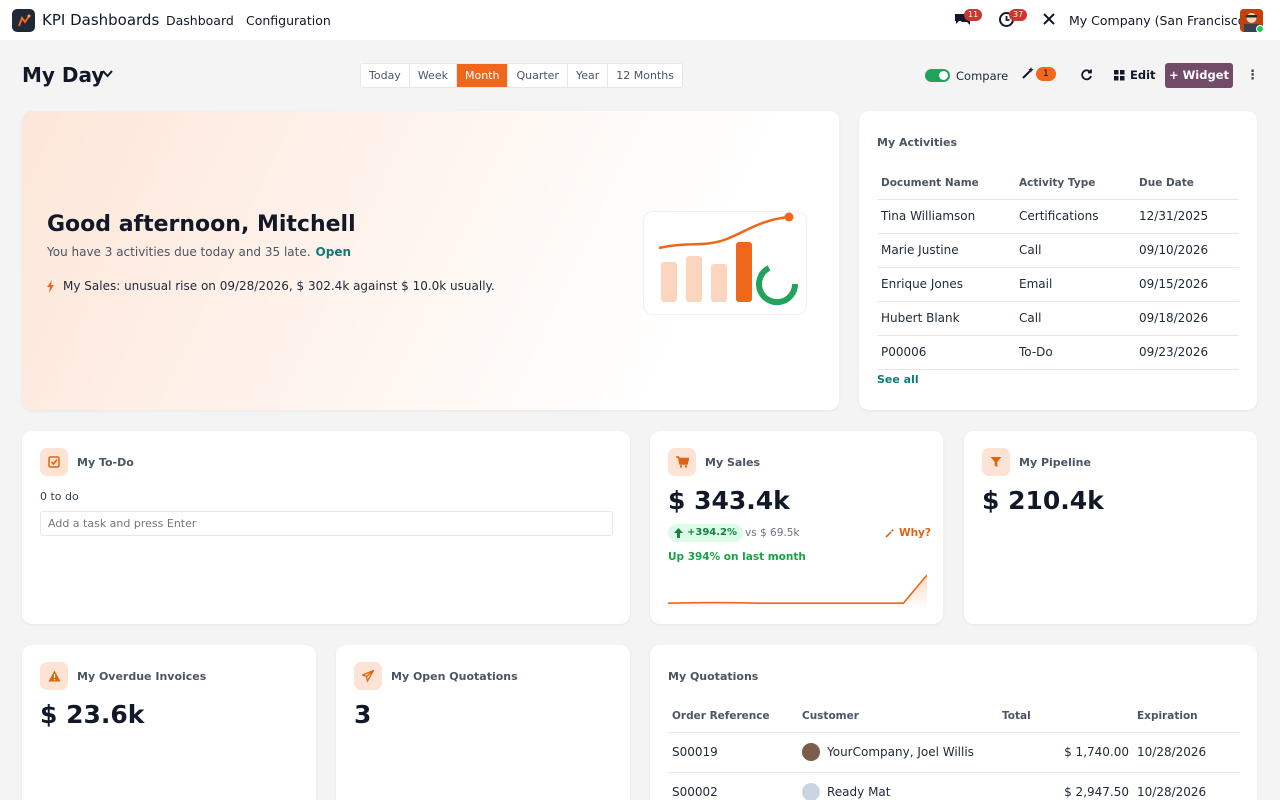  Describe the element at coordinates (1252, 75) in the screenshot. I see `more-options-icon: ⋮` at that location.